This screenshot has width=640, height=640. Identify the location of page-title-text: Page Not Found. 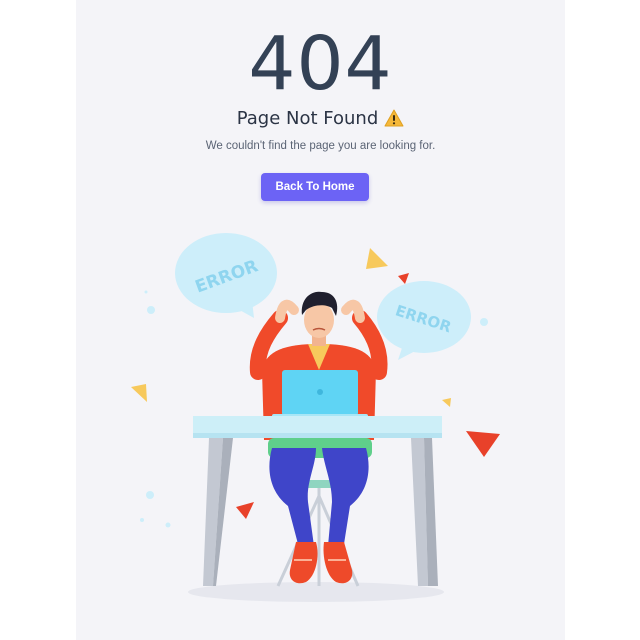
(307, 118).